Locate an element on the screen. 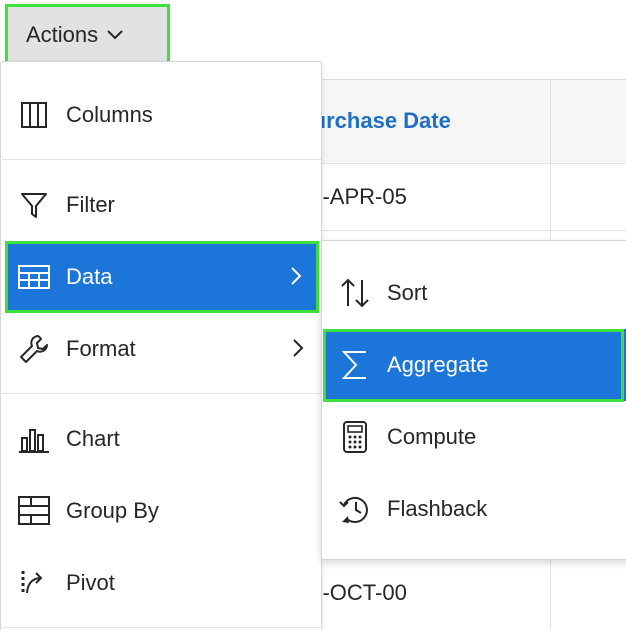 The width and height of the screenshot is (626, 630). menu-item-label: Chart is located at coordinates (93, 438).